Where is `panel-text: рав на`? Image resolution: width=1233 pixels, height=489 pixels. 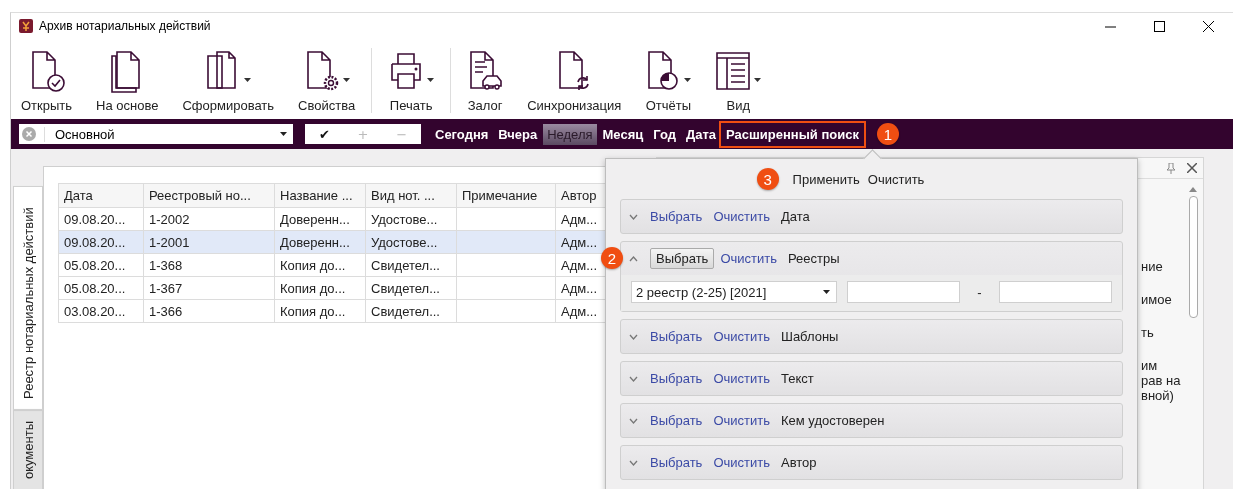 panel-text: рав на is located at coordinates (1161, 380).